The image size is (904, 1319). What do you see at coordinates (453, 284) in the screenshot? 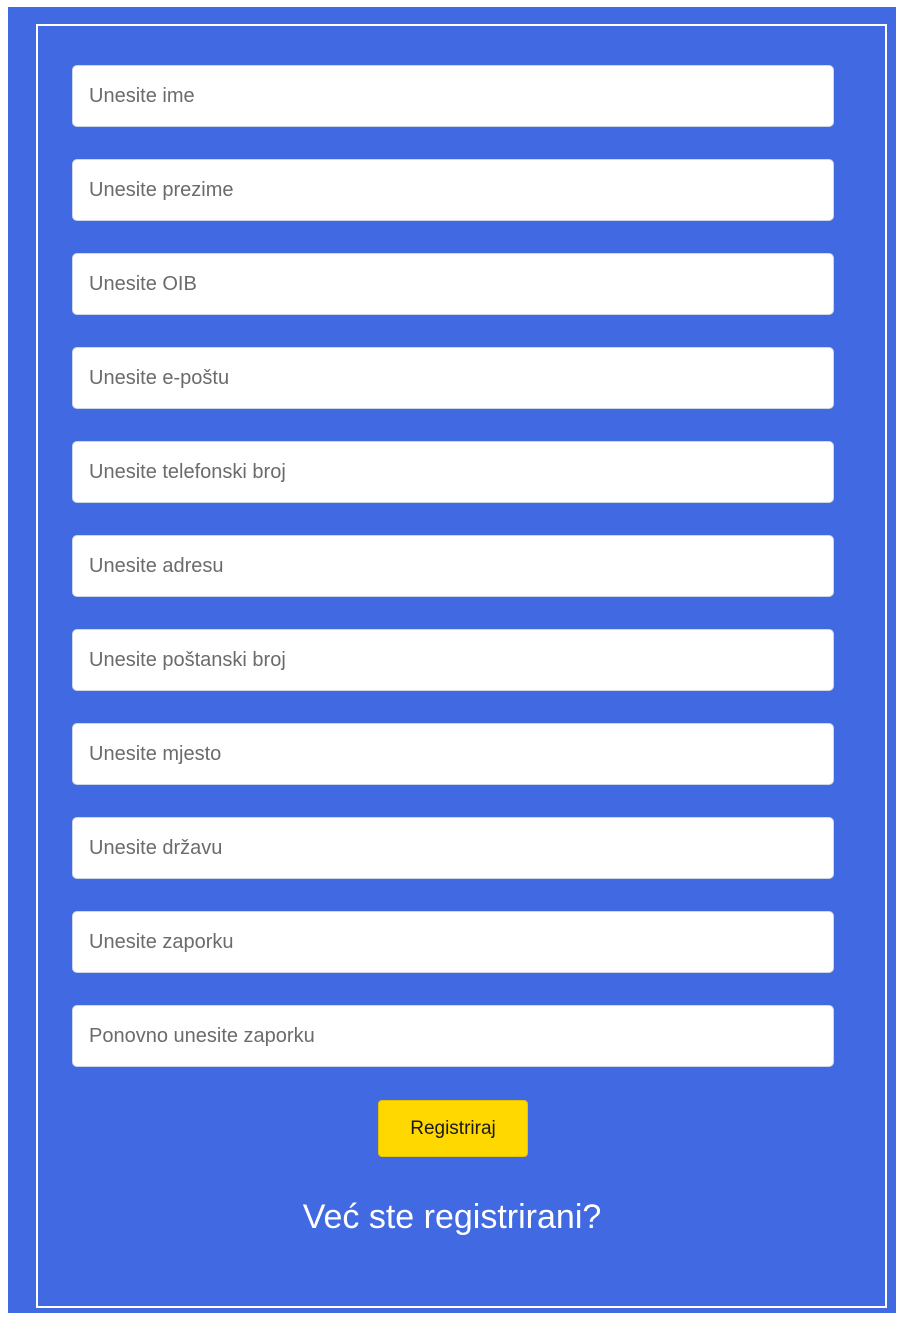
I see `oib-field` at bounding box center [453, 284].